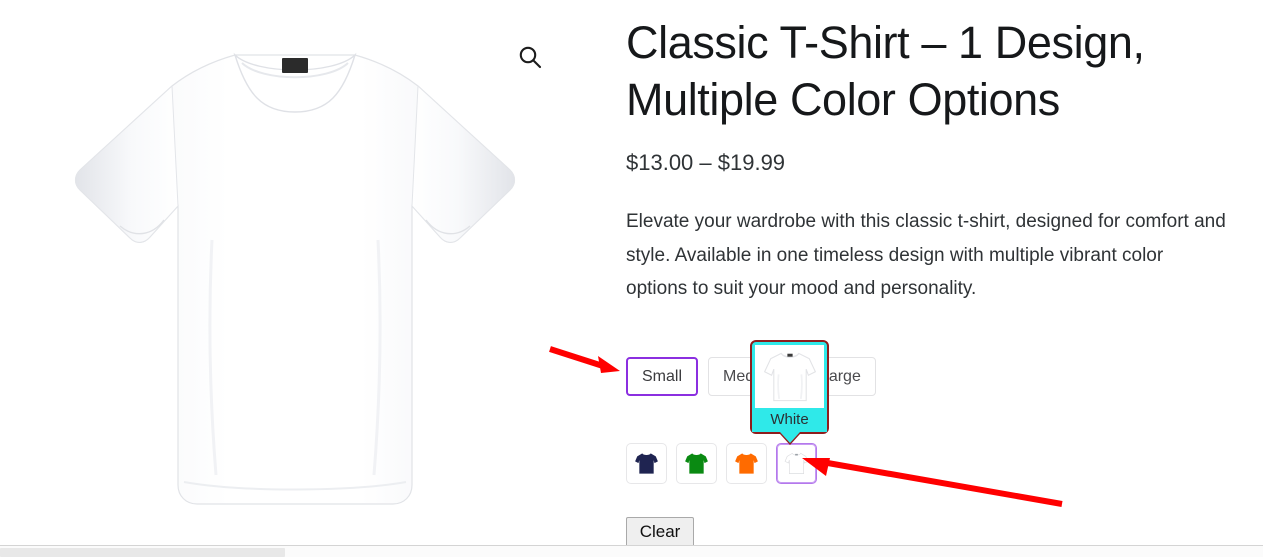 This screenshot has height=557, width=1263. What do you see at coordinates (660, 532) in the screenshot?
I see `clear-selection-button: Clear` at bounding box center [660, 532].